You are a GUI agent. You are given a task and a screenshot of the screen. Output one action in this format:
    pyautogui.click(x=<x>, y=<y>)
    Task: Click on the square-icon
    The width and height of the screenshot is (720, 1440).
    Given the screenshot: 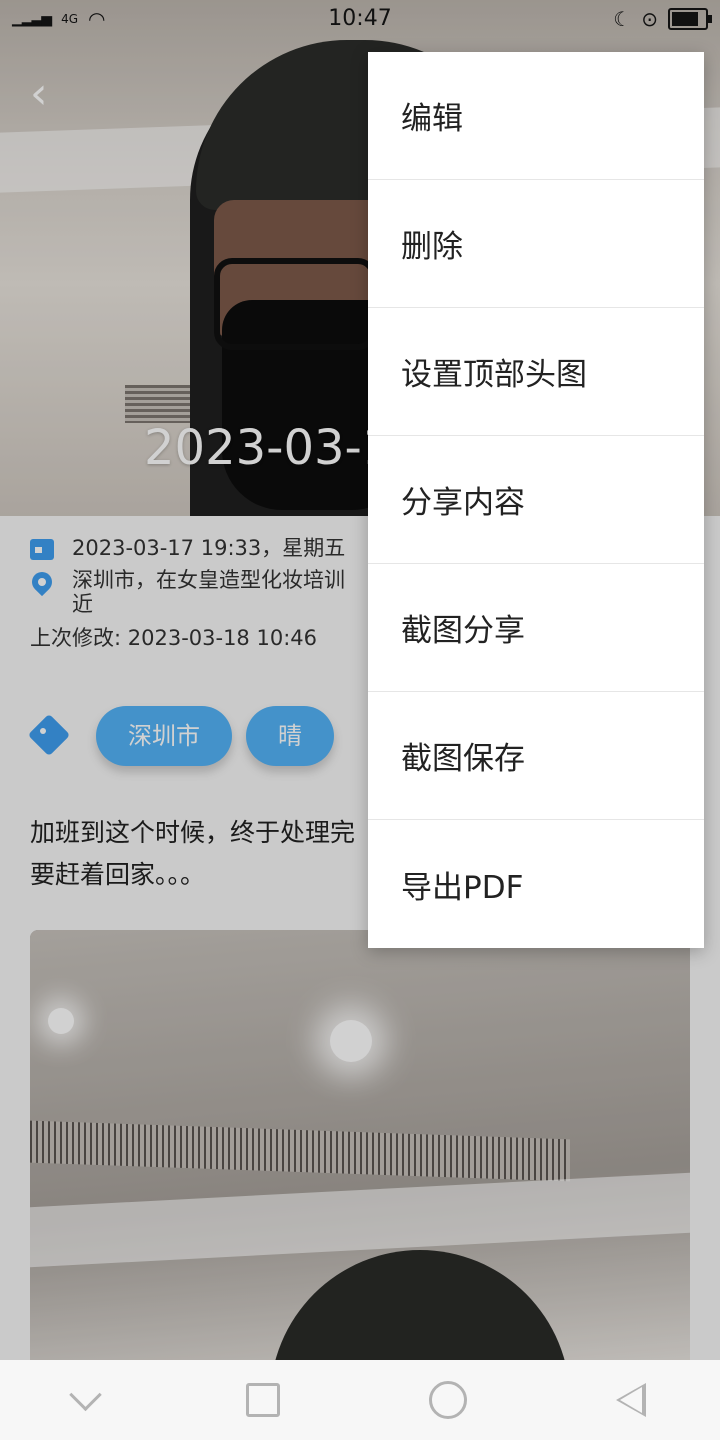 What is the action you would take?
    pyautogui.click(x=263, y=1400)
    